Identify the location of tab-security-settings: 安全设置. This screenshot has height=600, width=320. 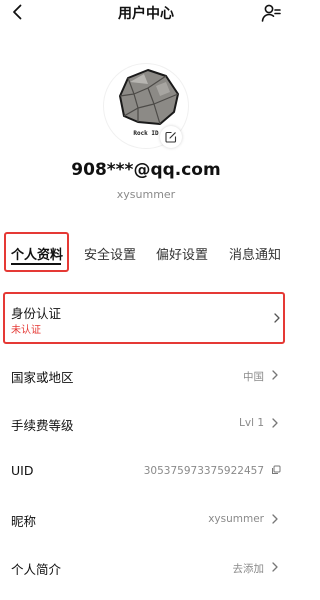
(110, 253).